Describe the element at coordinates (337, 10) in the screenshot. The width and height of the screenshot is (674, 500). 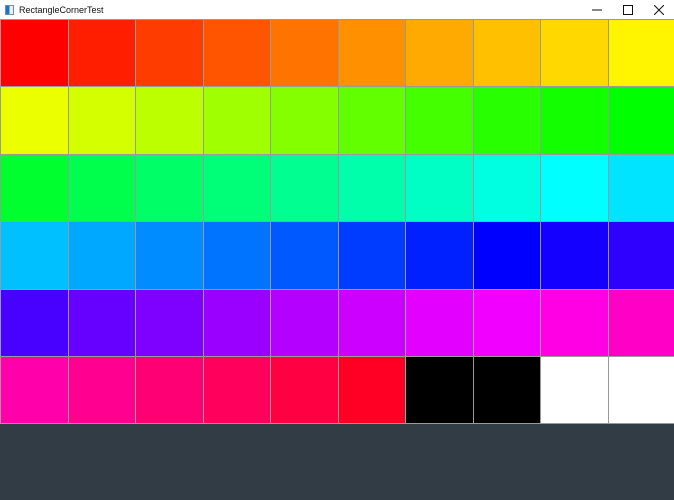
I see `title-bar: RectangleCornerTest` at that location.